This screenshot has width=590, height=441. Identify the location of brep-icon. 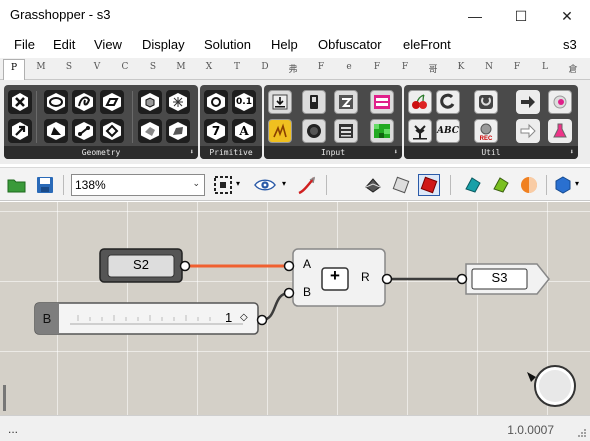
(112, 131).